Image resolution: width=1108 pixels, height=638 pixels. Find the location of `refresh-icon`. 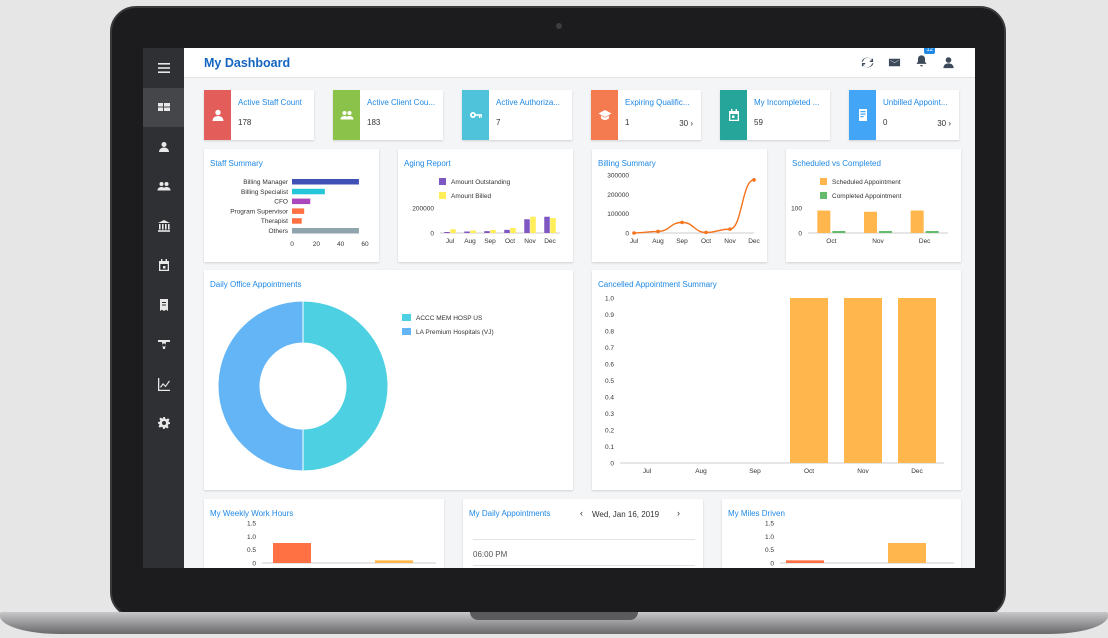

refresh-icon is located at coordinates (867, 62).